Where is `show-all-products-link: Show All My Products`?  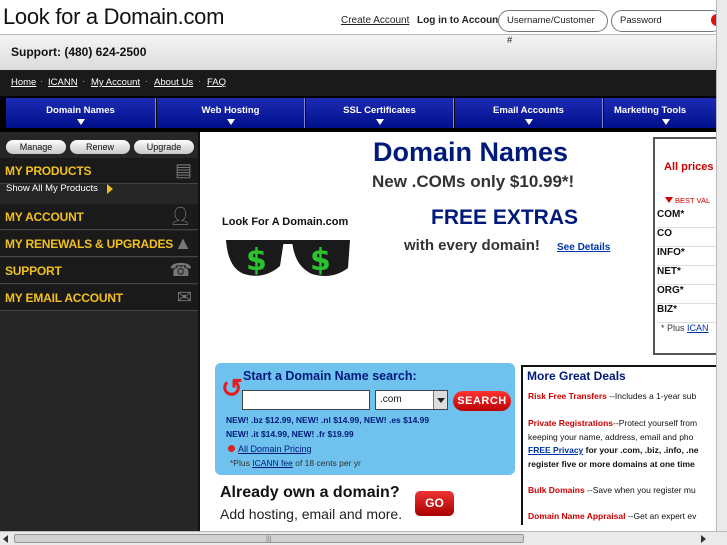 show-all-products-link: Show All My Products is located at coordinates (52, 188).